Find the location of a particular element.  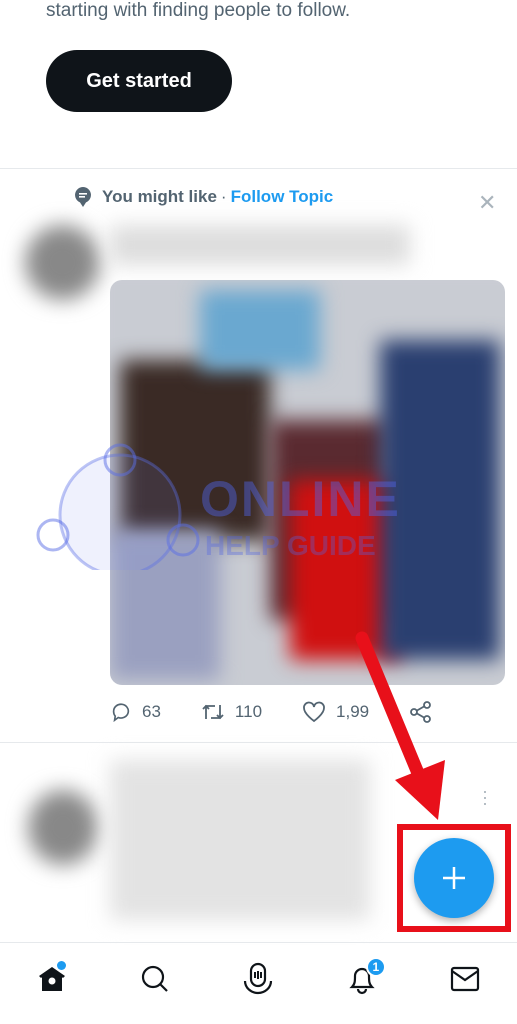

nav-search is located at coordinates (155, 979).